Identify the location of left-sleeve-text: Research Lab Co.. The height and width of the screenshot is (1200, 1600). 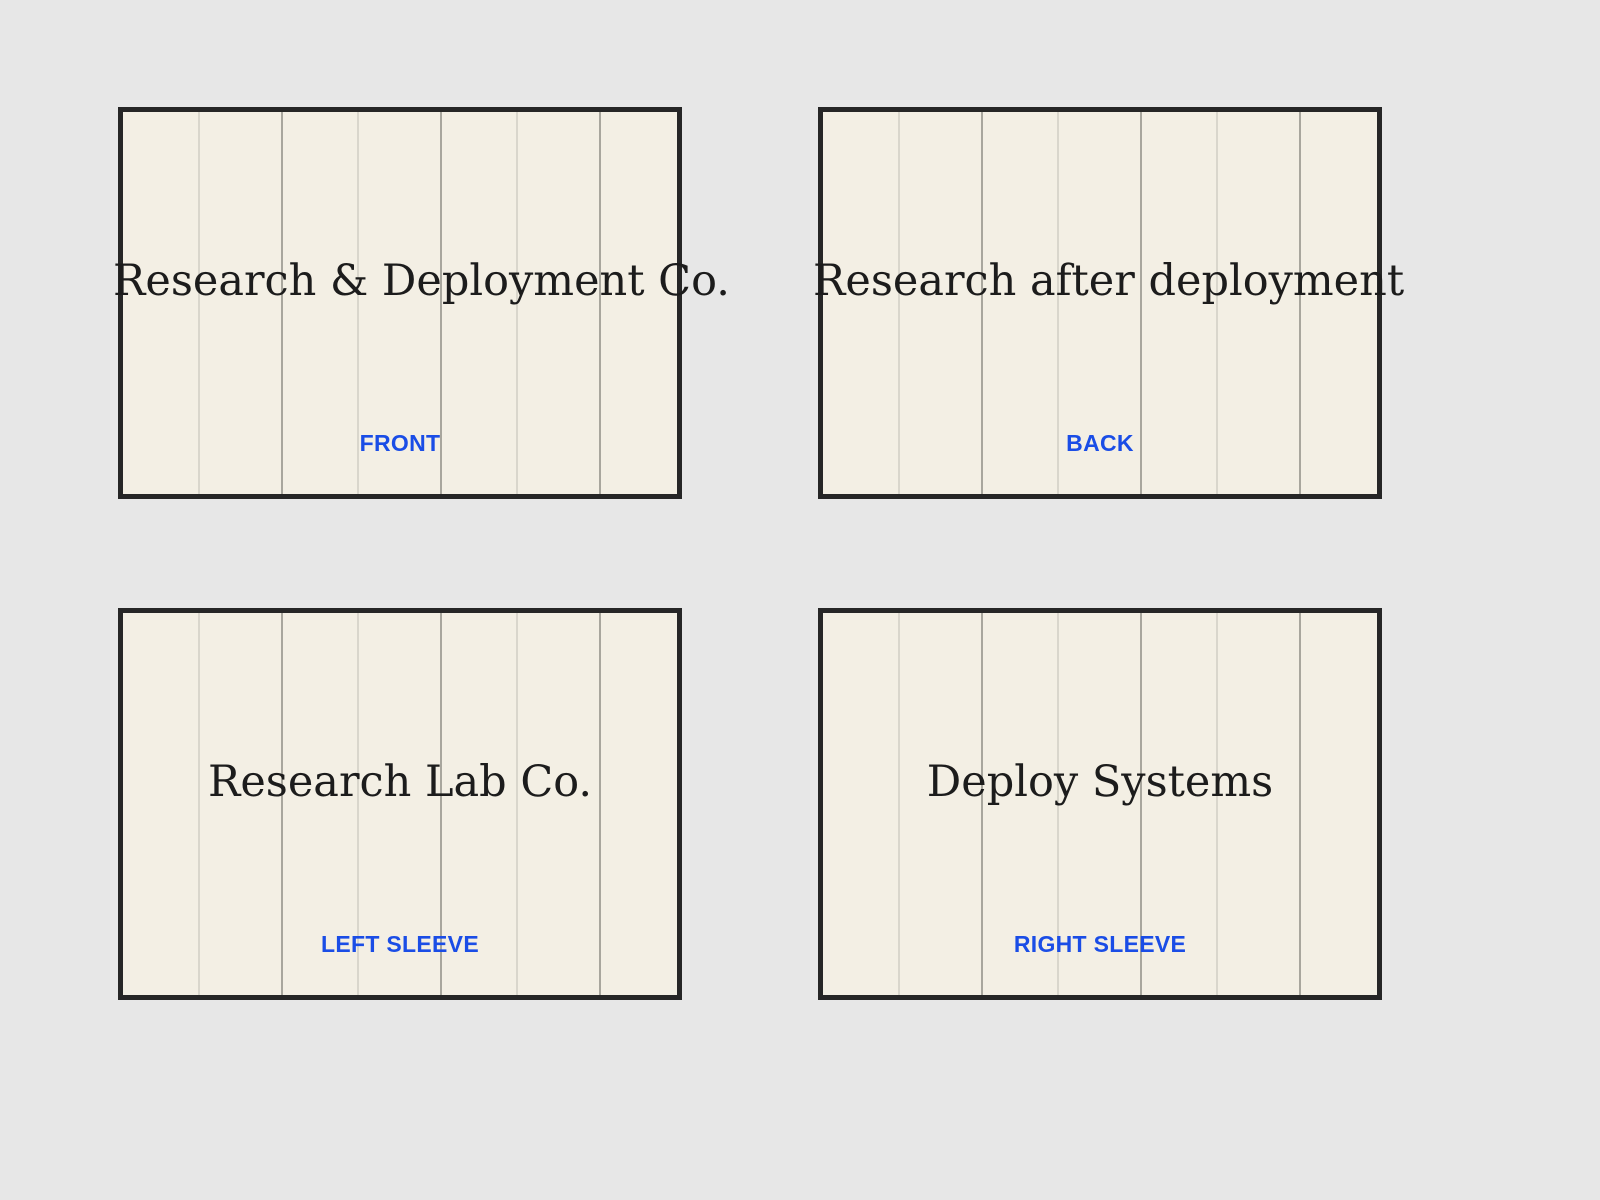
(400, 782).